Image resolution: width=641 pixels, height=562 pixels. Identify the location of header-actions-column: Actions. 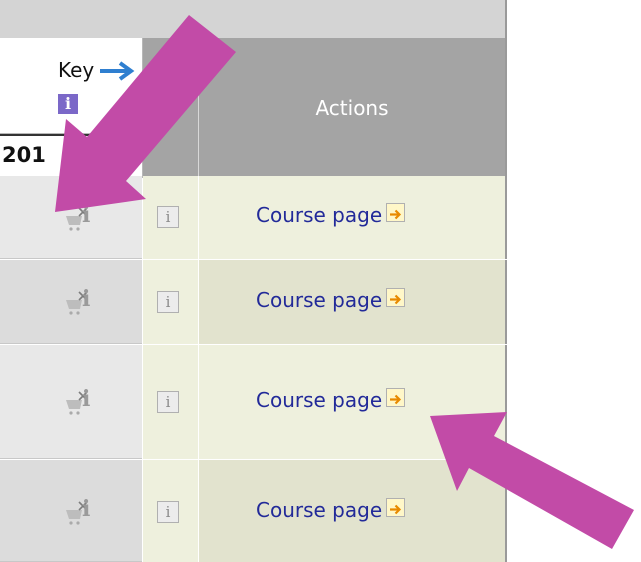
(353, 107).